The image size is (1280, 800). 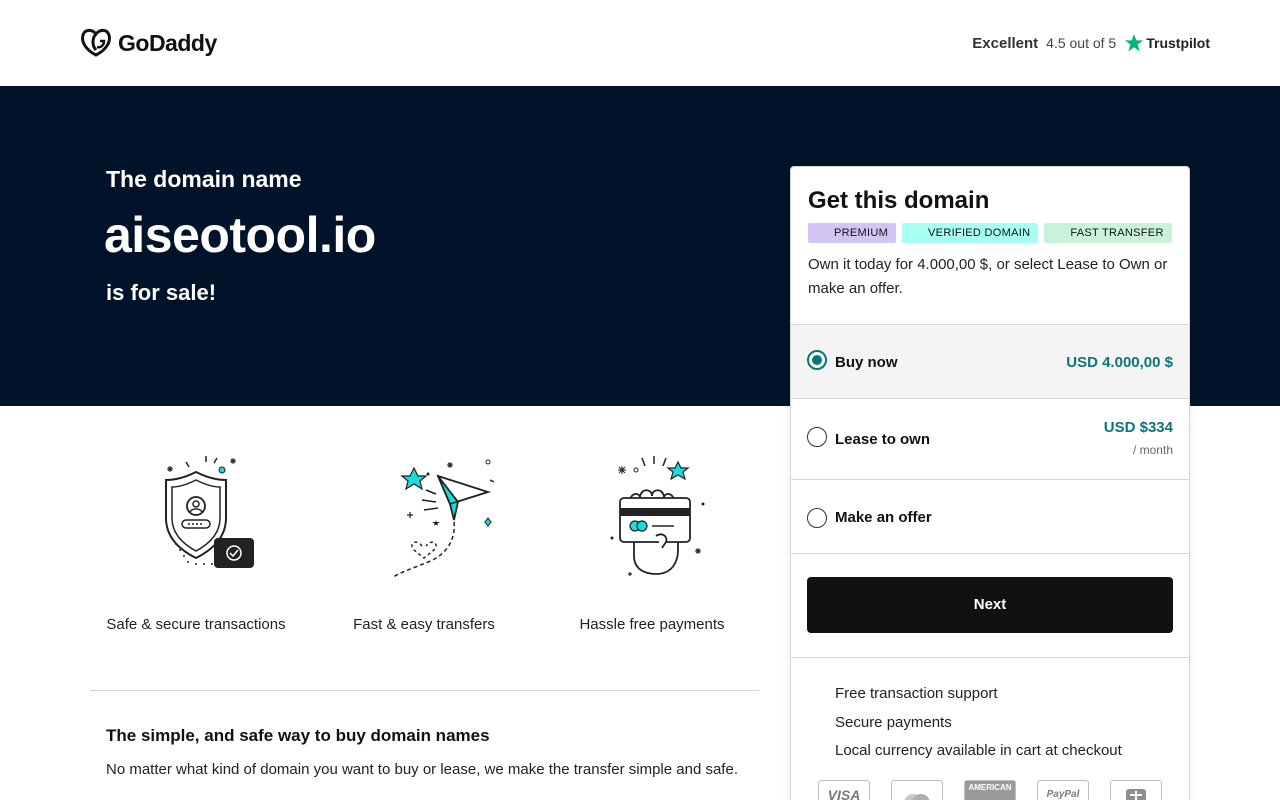 What do you see at coordinates (204, 179) in the screenshot?
I see `hero-pretitle: The domain name` at bounding box center [204, 179].